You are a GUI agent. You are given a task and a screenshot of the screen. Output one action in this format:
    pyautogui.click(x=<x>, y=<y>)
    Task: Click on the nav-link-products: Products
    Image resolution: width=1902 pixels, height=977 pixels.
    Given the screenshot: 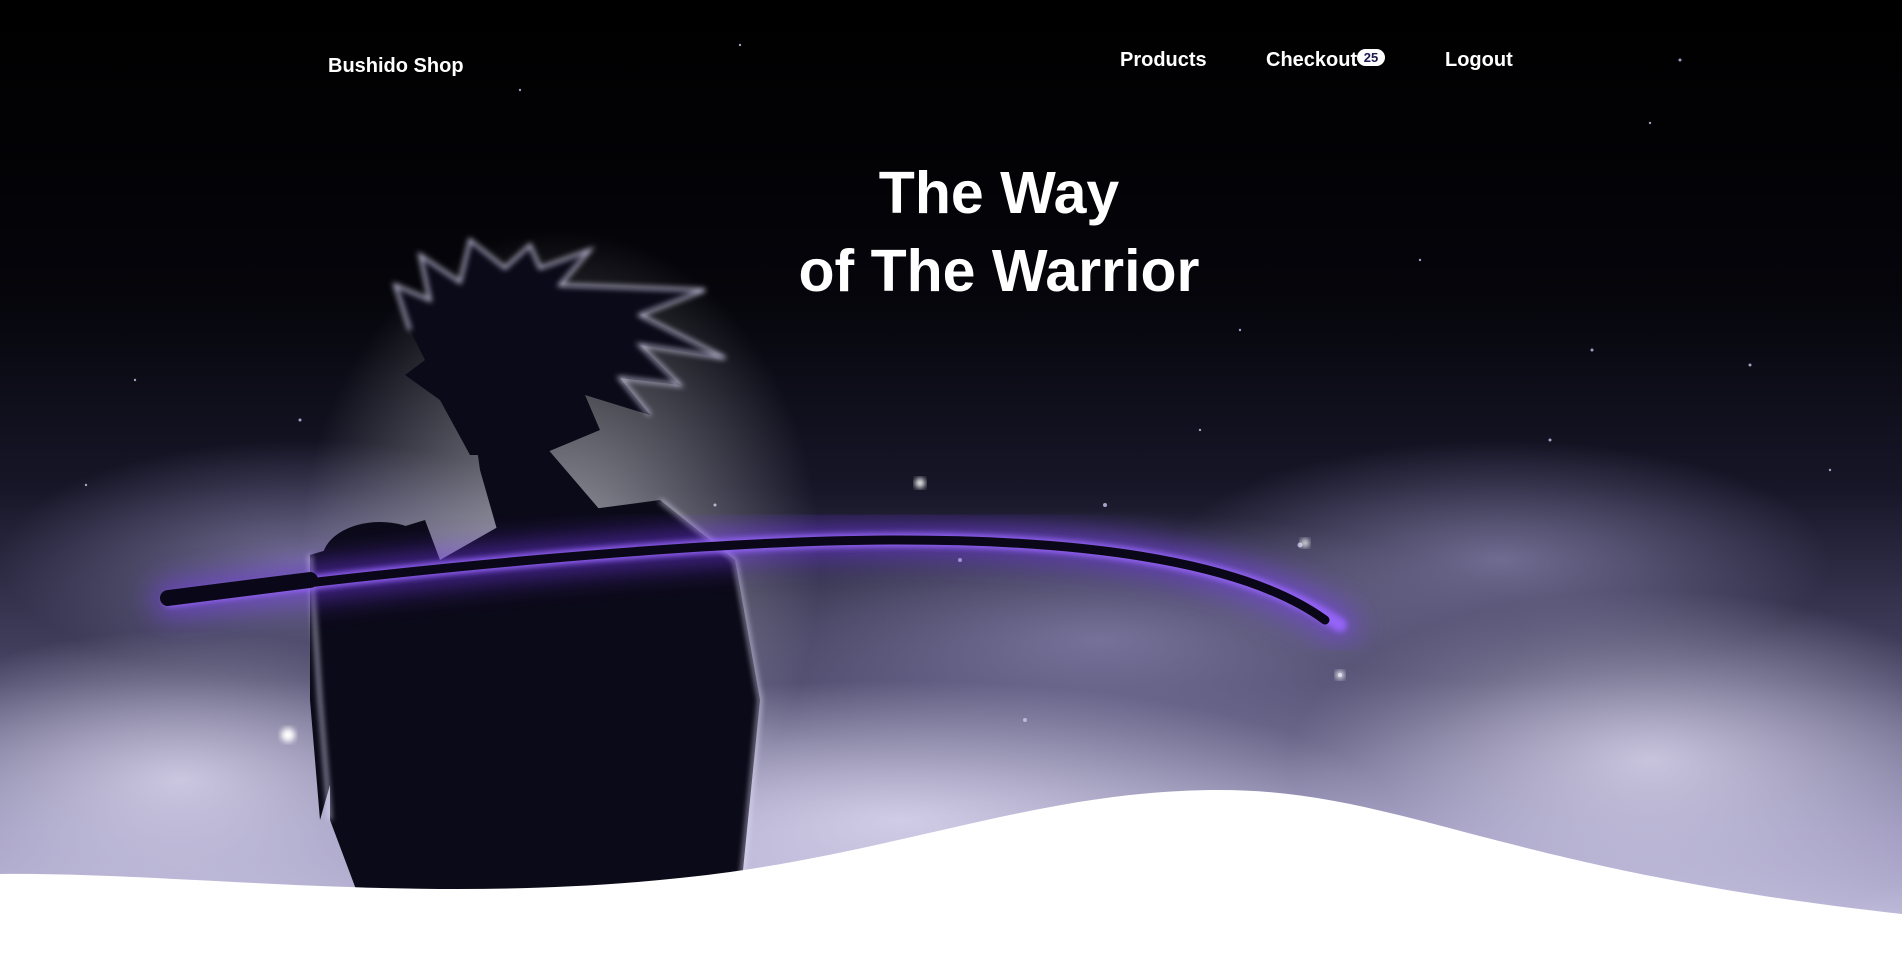 What is the action you would take?
    pyautogui.click(x=1163, y=60)
    